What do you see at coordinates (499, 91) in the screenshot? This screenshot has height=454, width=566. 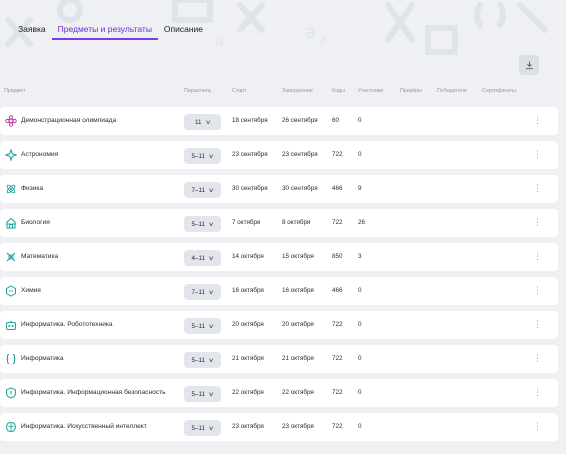 I see `column-header-certificates: Сертификаты` at bounding box center [499, 91].